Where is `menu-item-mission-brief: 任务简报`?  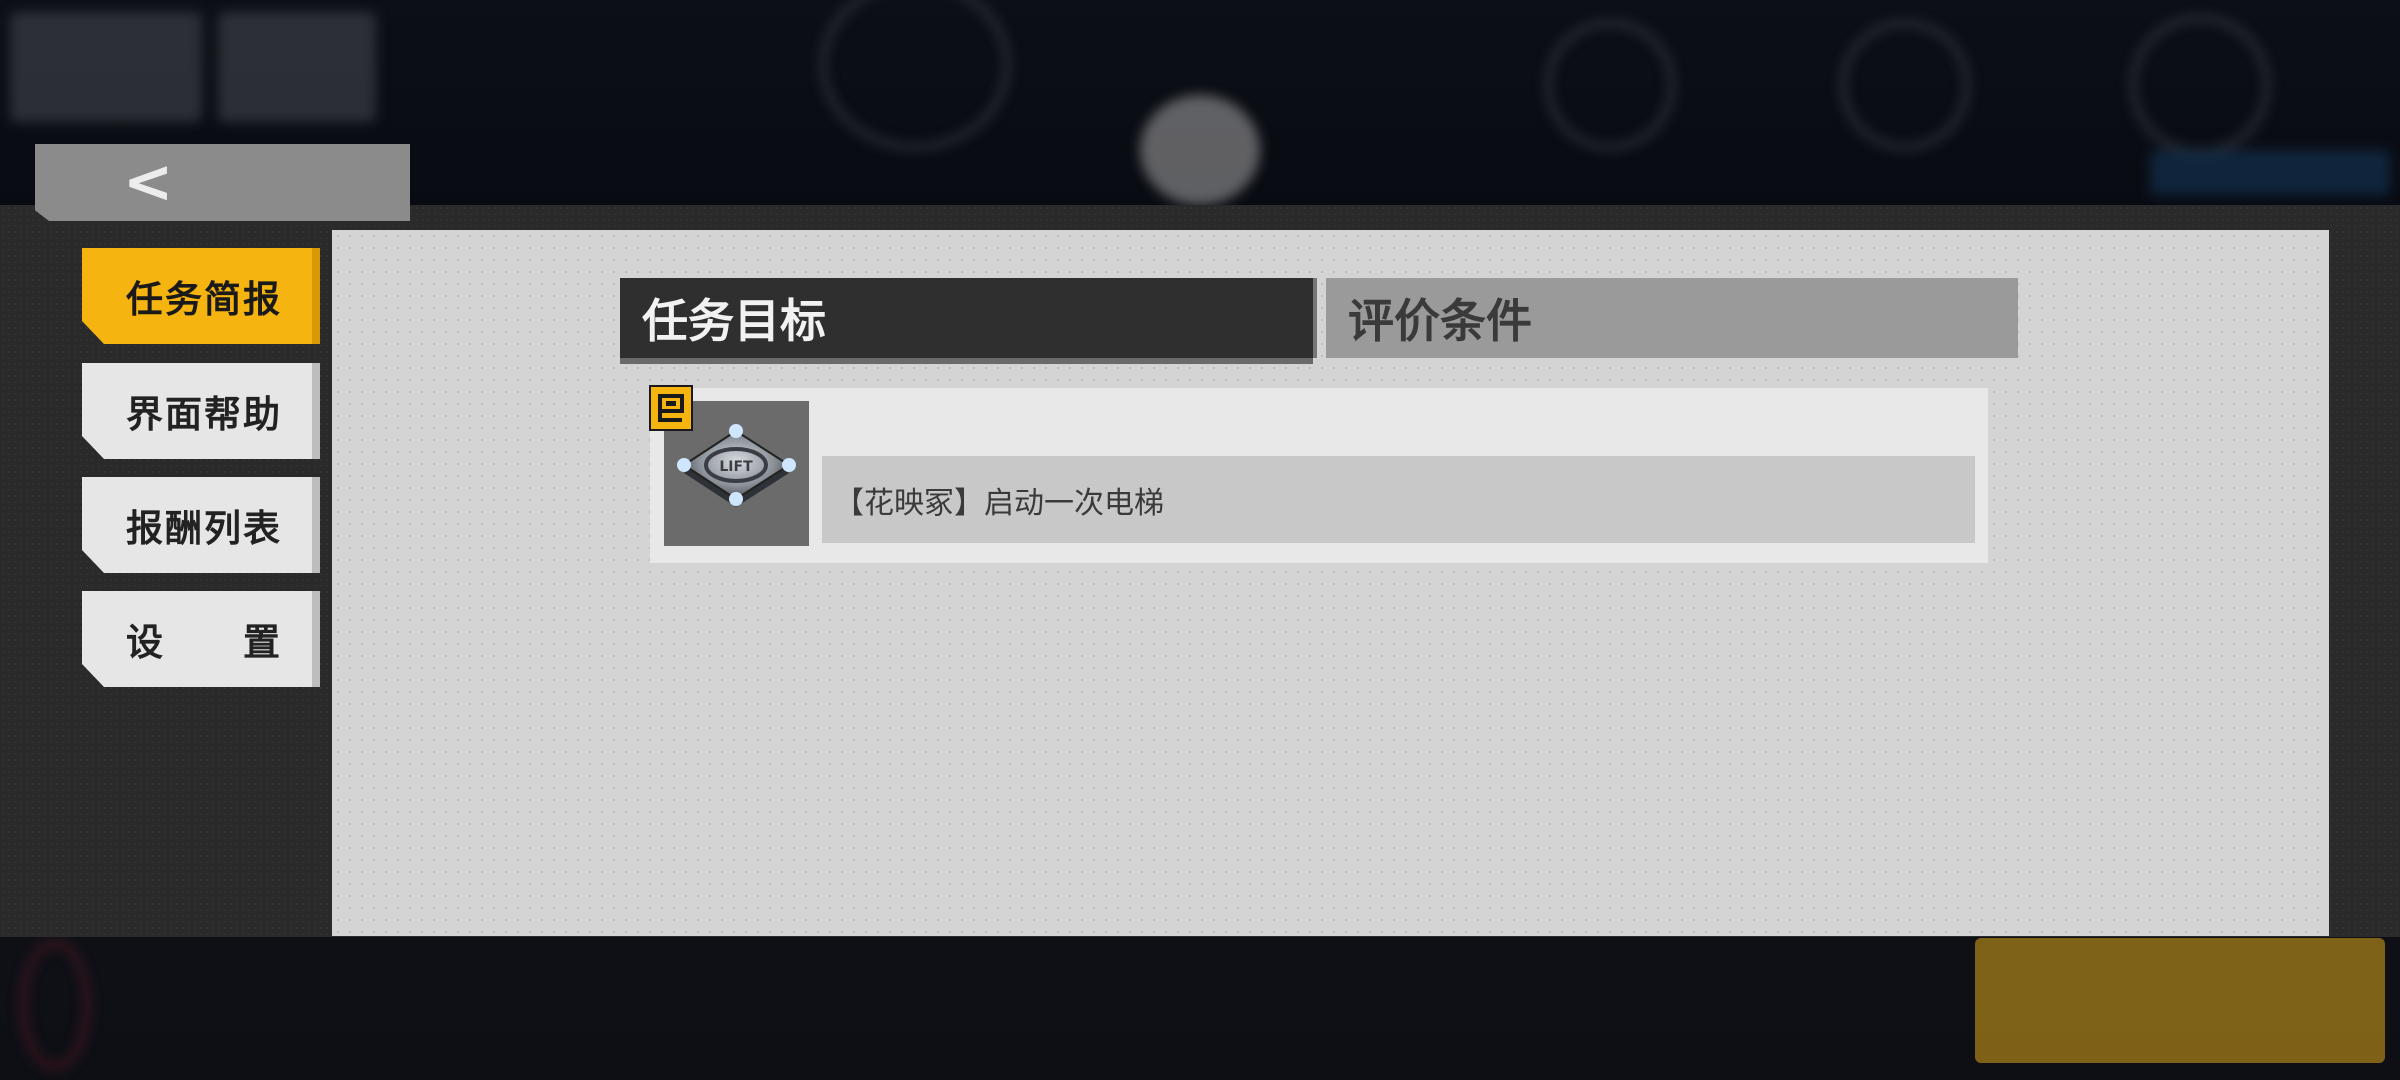
menu-item-mission-brief: 任务简报 is located at coordinates (201, 296).